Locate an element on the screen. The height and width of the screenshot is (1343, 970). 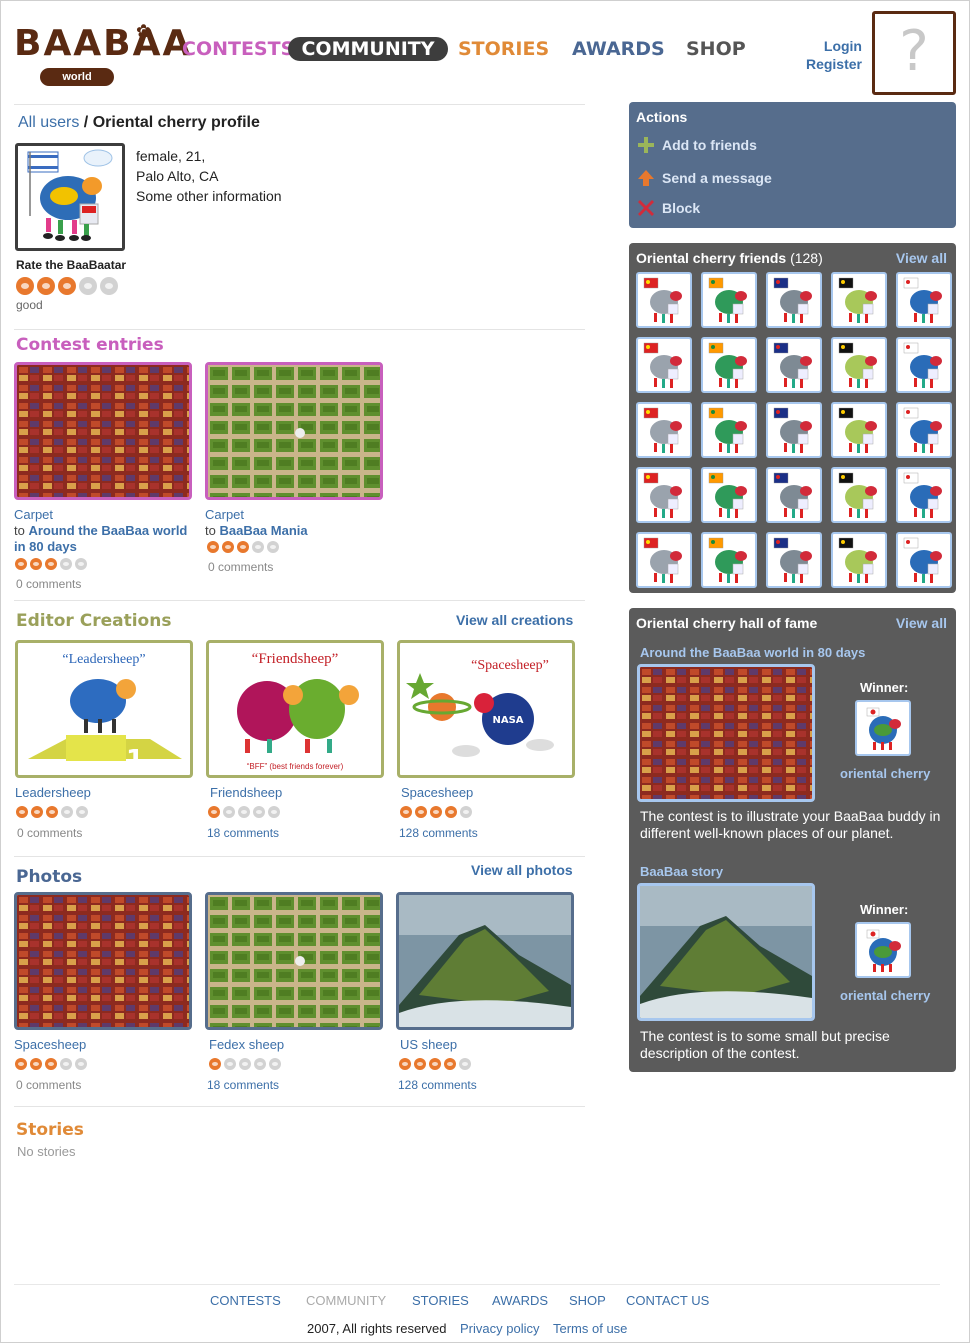
footer-privacy-link: Privacy policy is located at coordinates (499, 1328).